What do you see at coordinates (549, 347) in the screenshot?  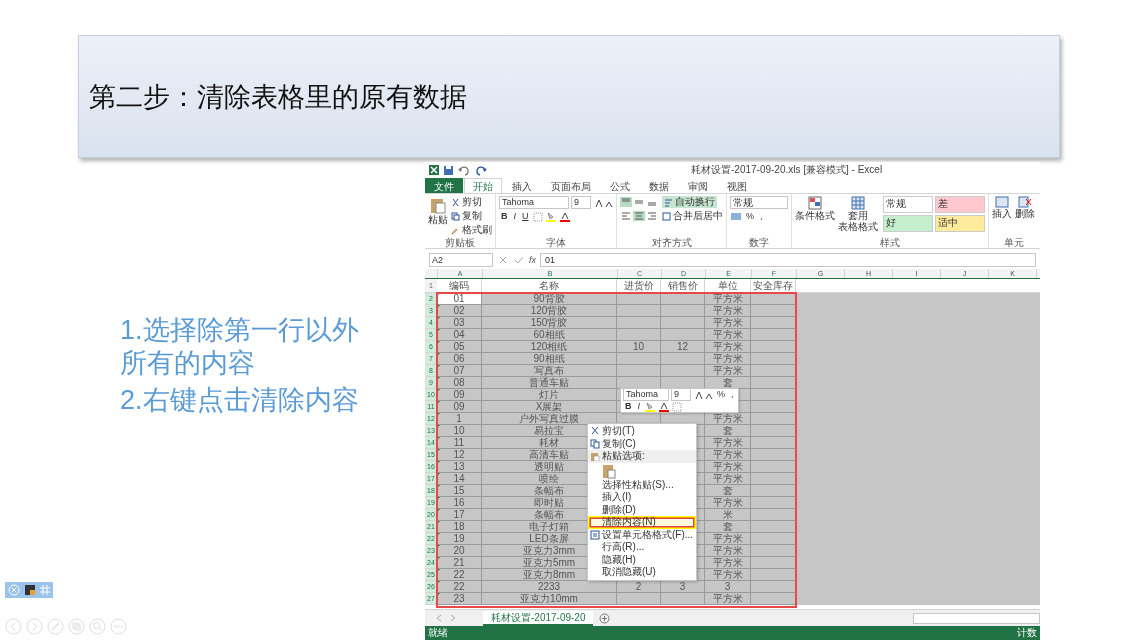 I see `table-cell: 120相纸` at bounding box center [549, 347].